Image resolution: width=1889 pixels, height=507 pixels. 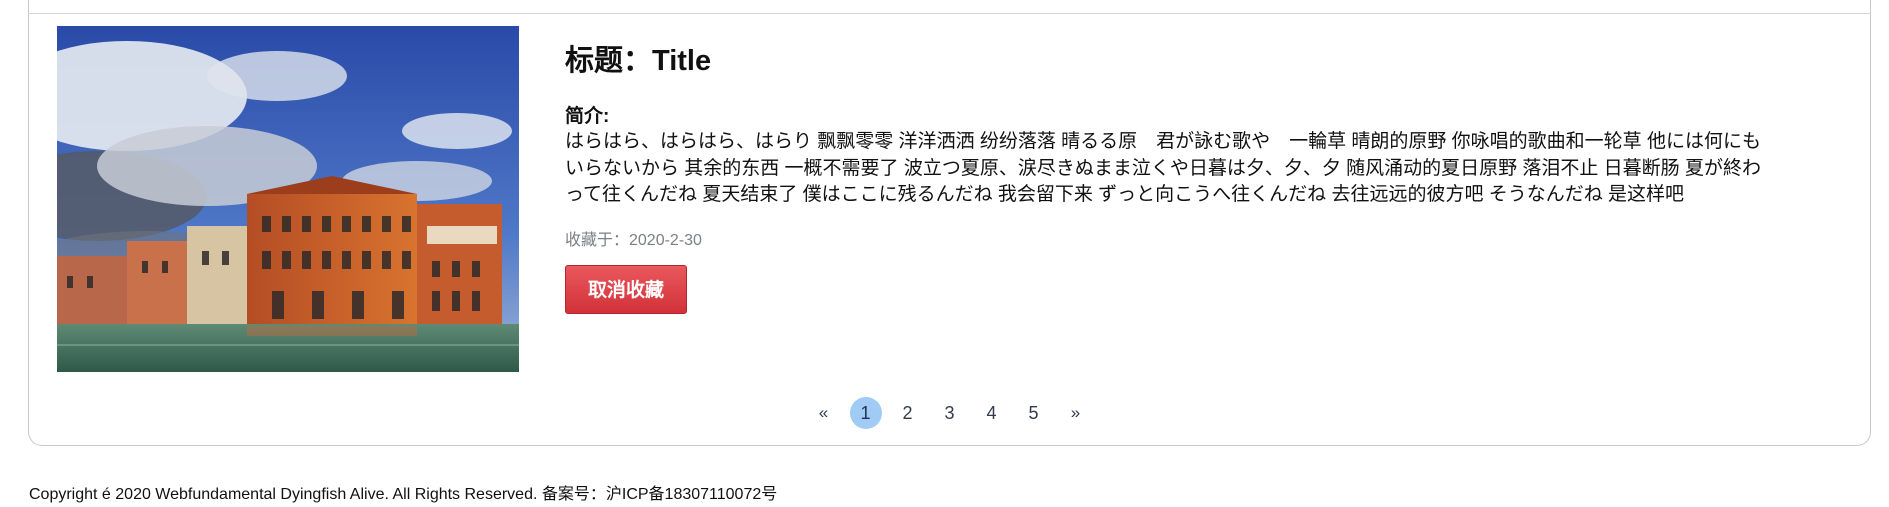 I want to click on pagination-page-5: 5, so click(x=1034, y=413).